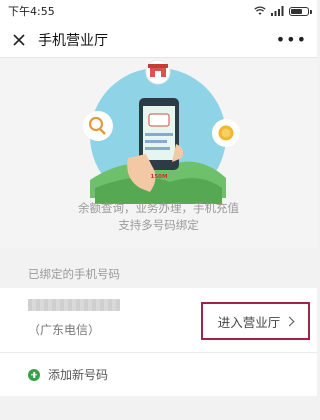 The image size is (320, 420). I want to click on status-icons, so click(283, 11).